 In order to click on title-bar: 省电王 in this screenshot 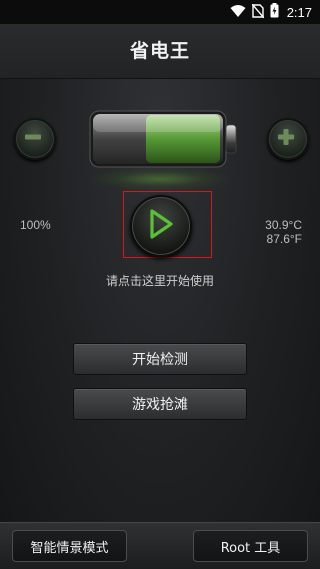, I will do `click(160, 51)`.